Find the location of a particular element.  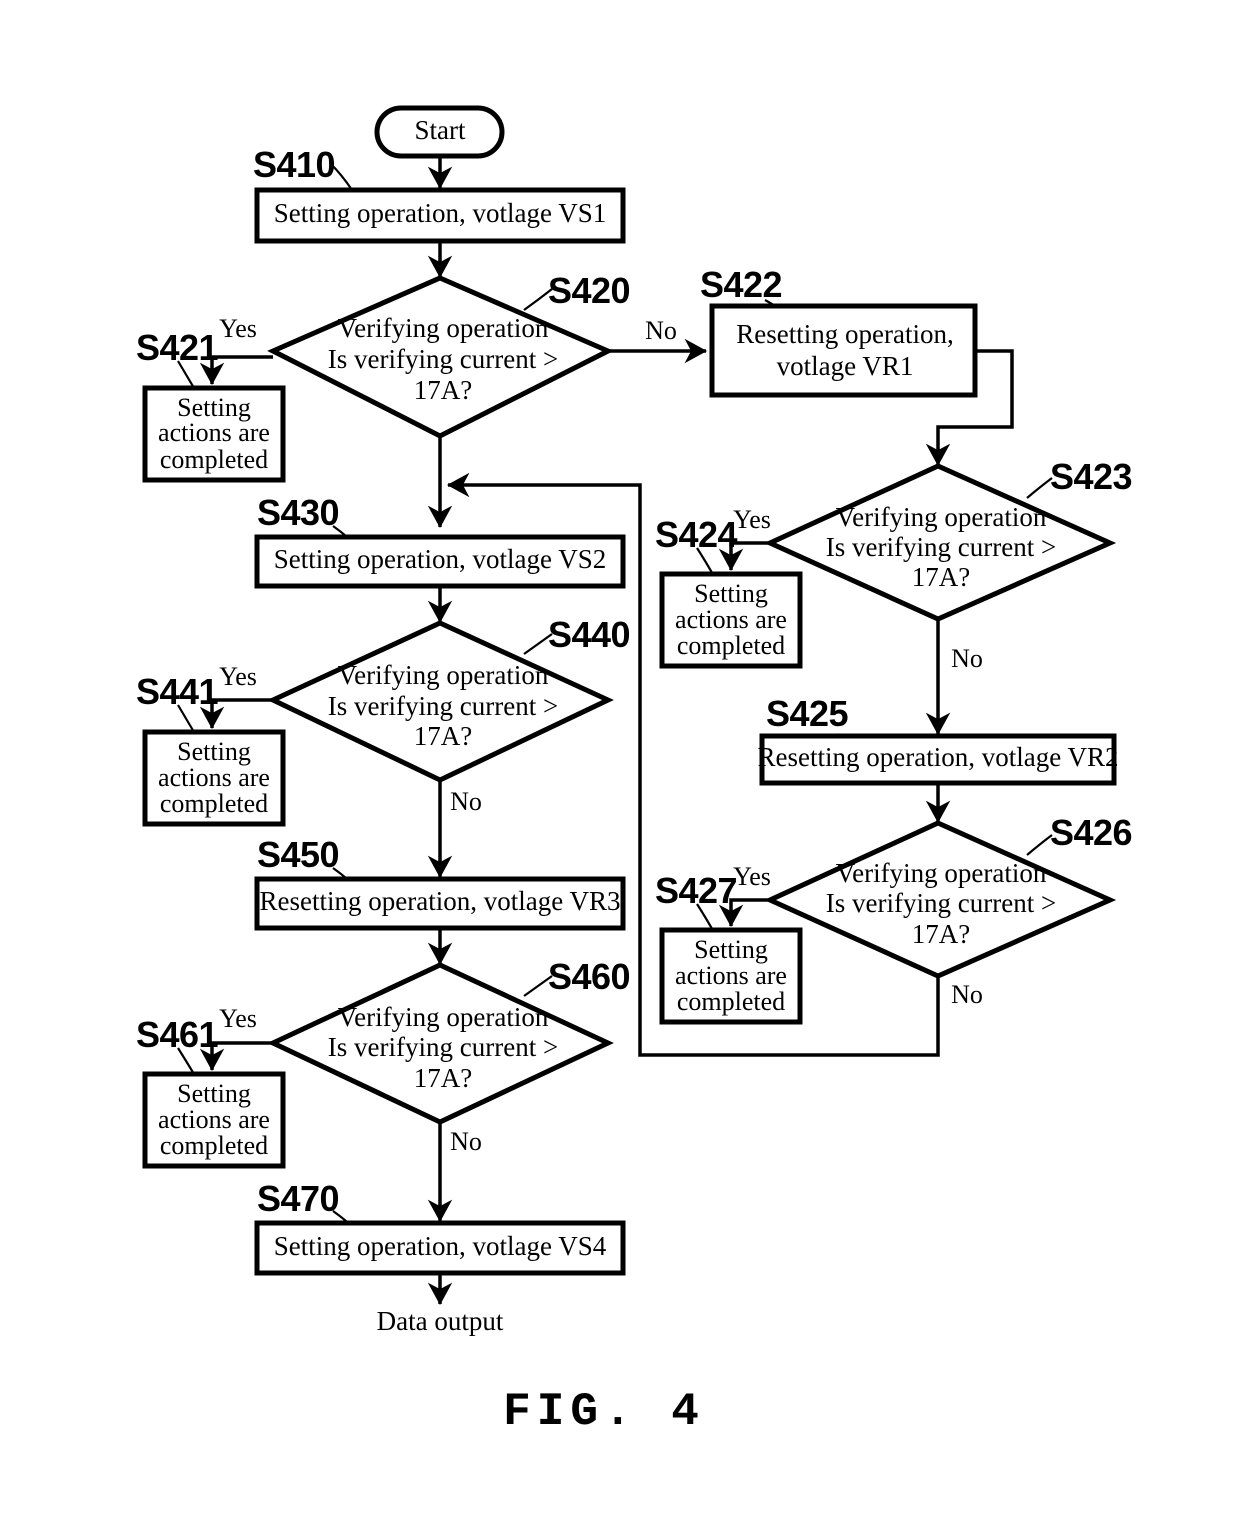

step-tag-s460: S460 is located at coordinates (589, 976).